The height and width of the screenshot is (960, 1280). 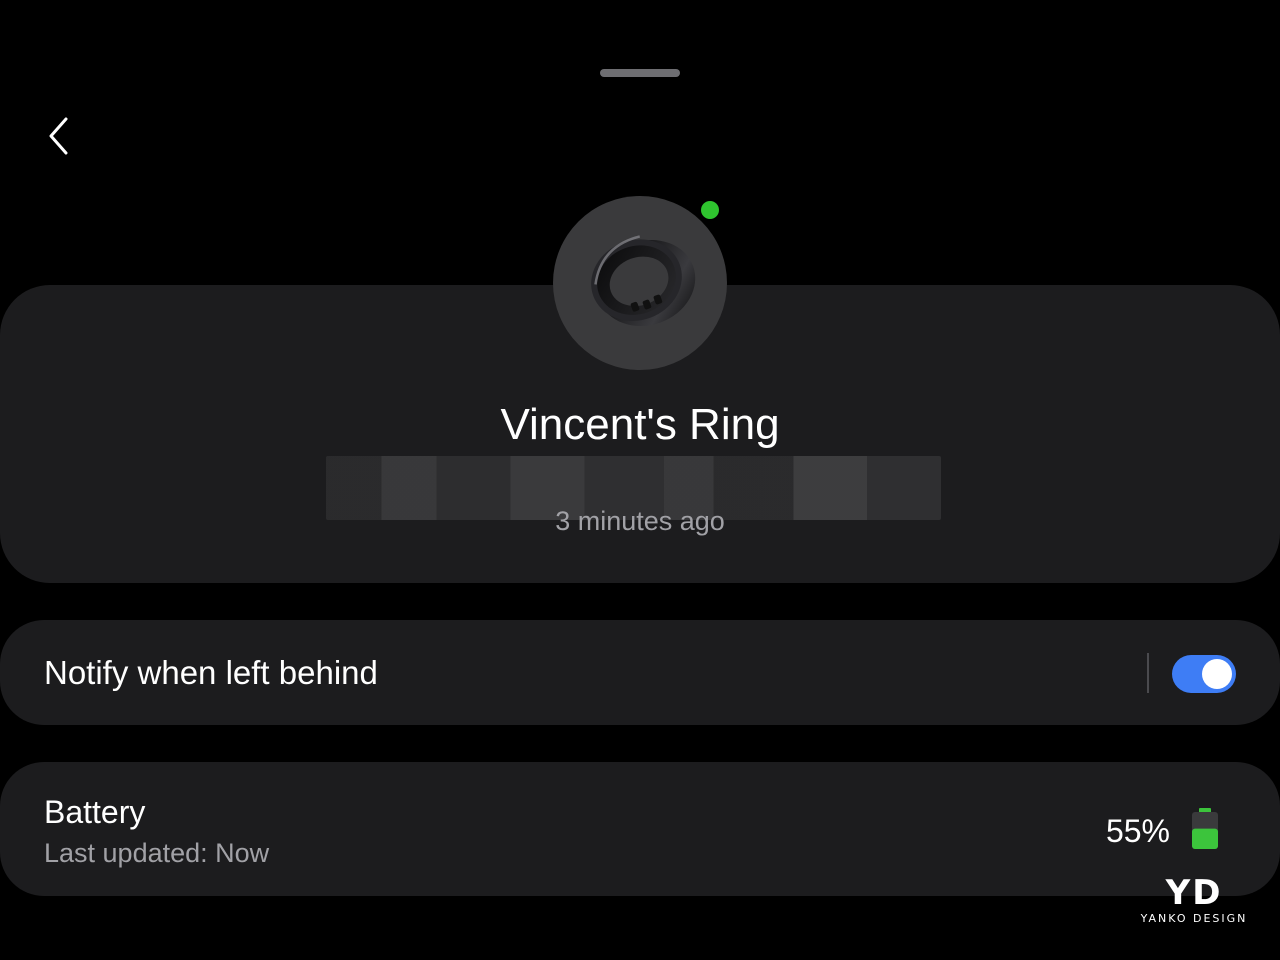 I want to click on battery-icon, so click(x=1205, y=829).